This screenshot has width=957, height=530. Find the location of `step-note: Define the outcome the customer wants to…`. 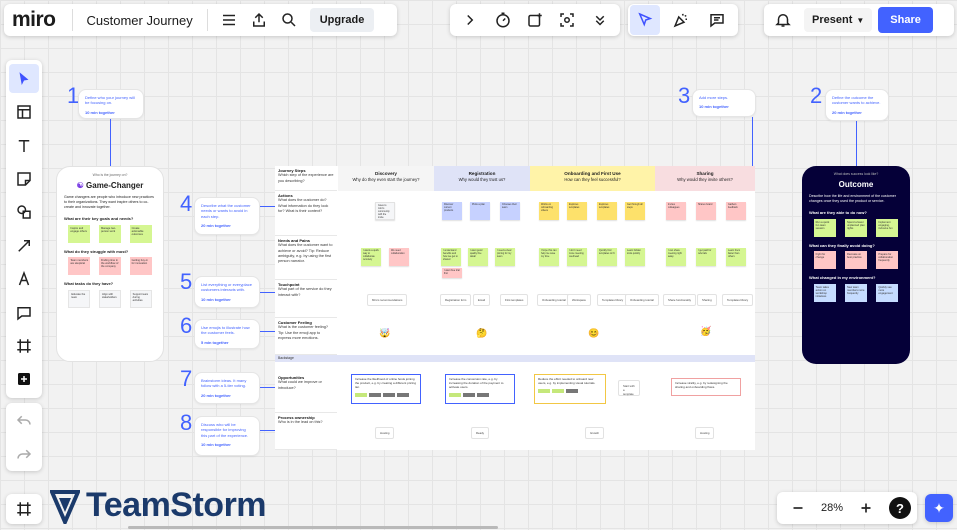

step-note: Define the outcome the customer wants to… is located at coordinates (857, 105).